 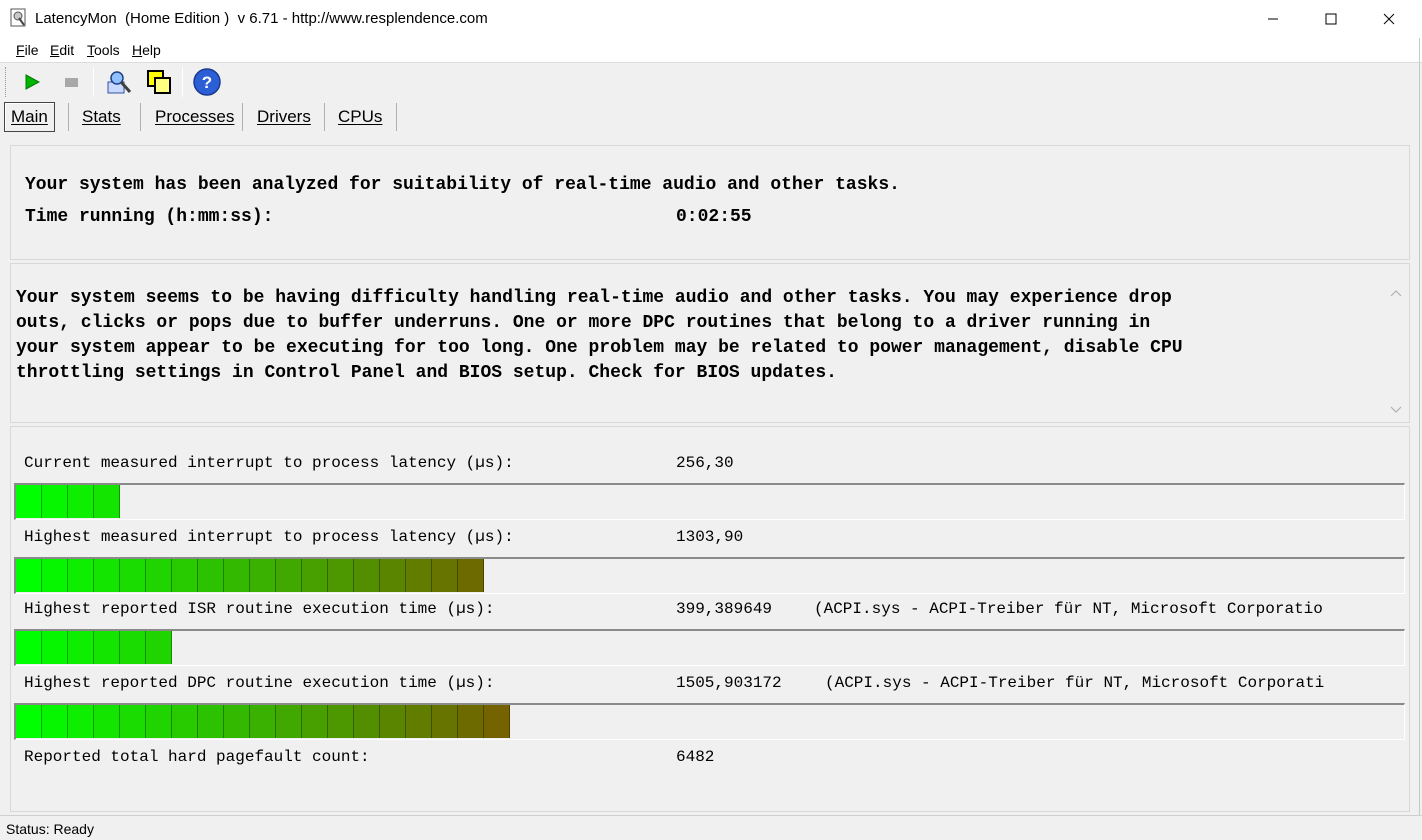 What do you see at coordinates (284, 117) in the screenshot?
I see `tab-drivers: Drivers` at bounding box center [284, 117].